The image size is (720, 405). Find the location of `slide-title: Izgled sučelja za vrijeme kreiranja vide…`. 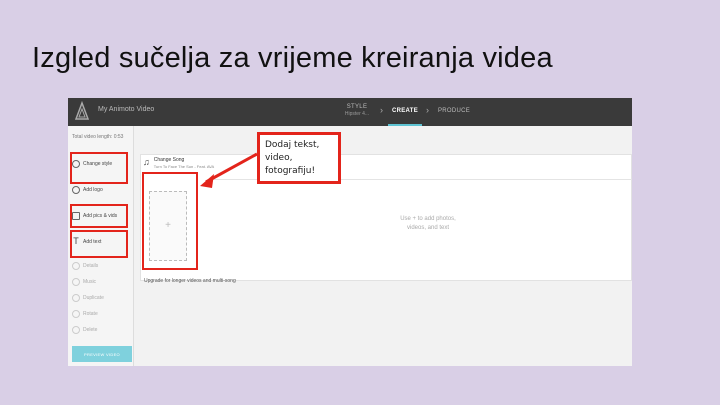

slide-title: Izgled sučelja za vrijeme kreiranja vide… is located at coordinates (292, 58).